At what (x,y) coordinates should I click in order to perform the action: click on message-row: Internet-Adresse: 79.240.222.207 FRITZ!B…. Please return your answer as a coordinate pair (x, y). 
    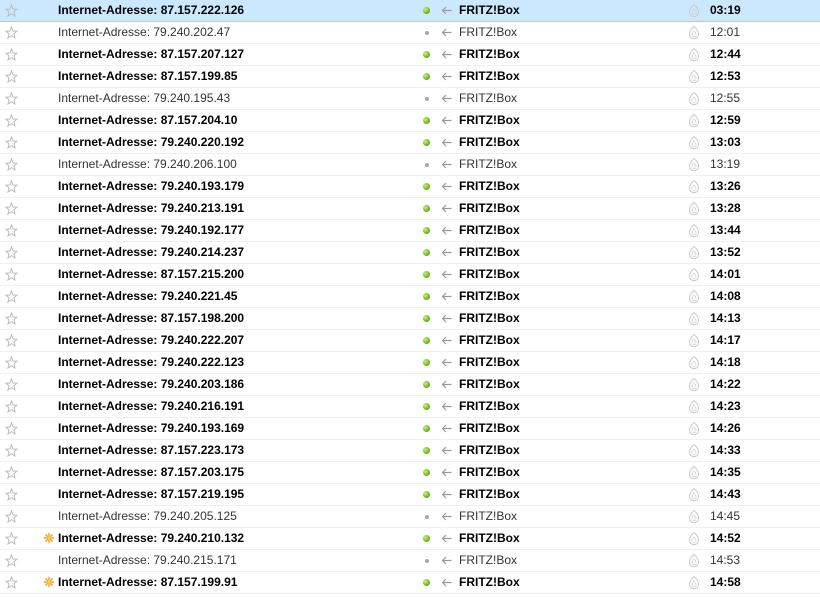
    Looking at the image, I should click on (410, 341).